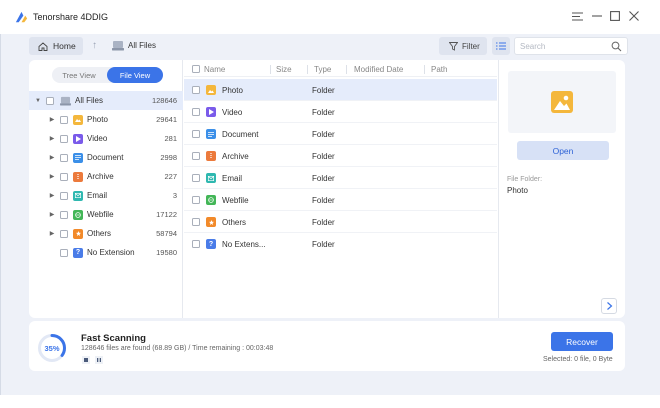 This screenshot has height=408, width=660. What do you see at coordinates (106, 100) in the screenshot?
I see `tree-item-all-files: ▼ All Files 128646` at bounding box center [106, 100].